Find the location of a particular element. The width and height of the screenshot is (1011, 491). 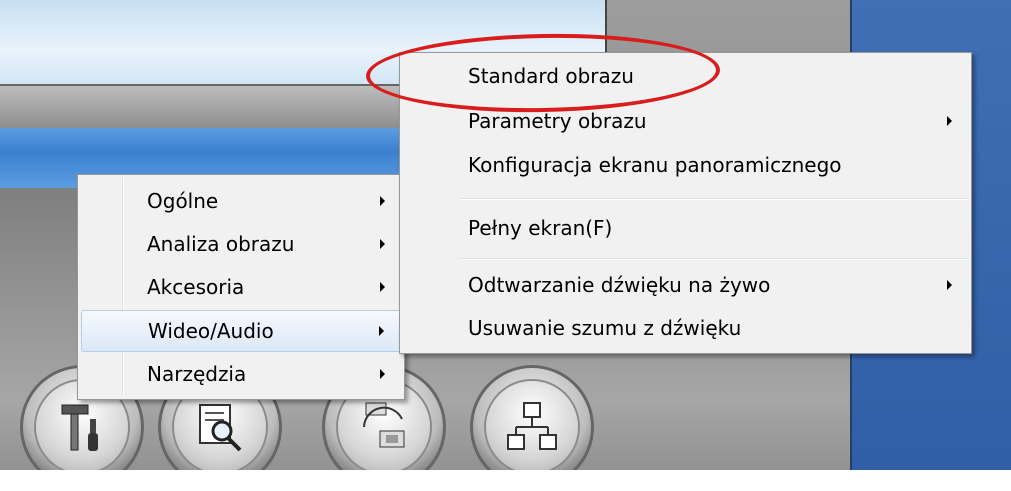

menu-item-fullscreen: Pełny ekran(F) is located at coordinates (685, 228).